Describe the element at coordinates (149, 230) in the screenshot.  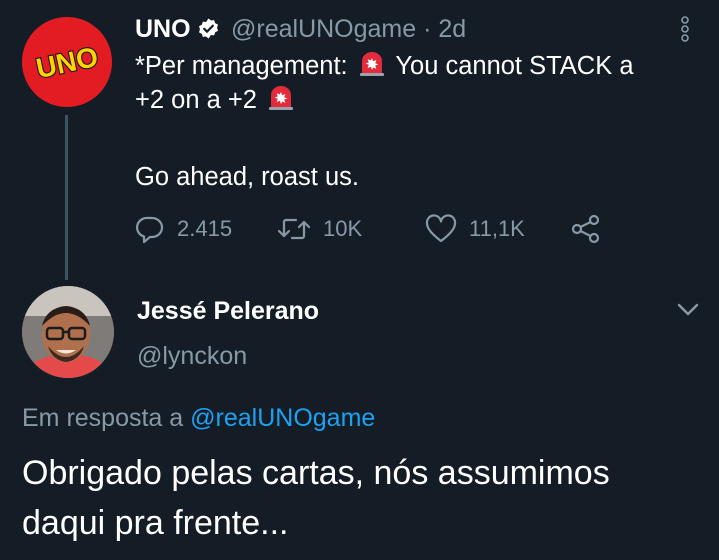
I see `reply-icon` at that location.